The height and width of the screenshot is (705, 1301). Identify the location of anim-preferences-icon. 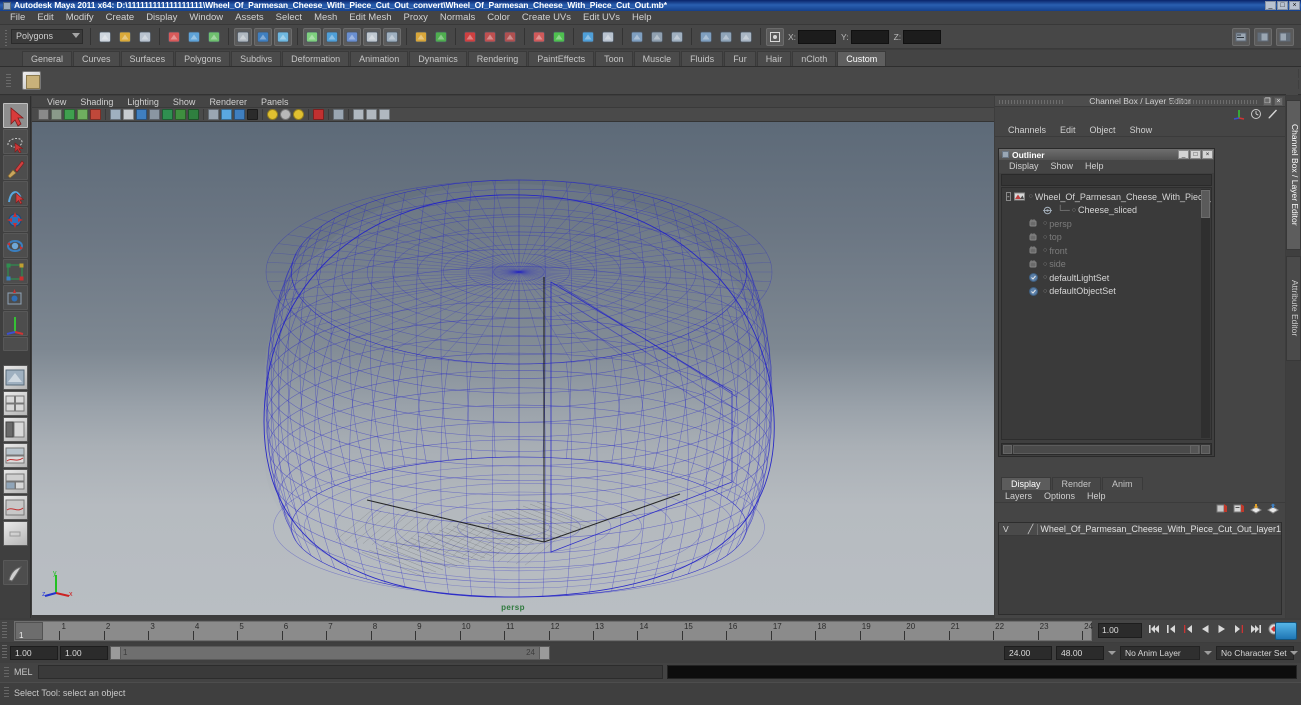
(1286, 631).